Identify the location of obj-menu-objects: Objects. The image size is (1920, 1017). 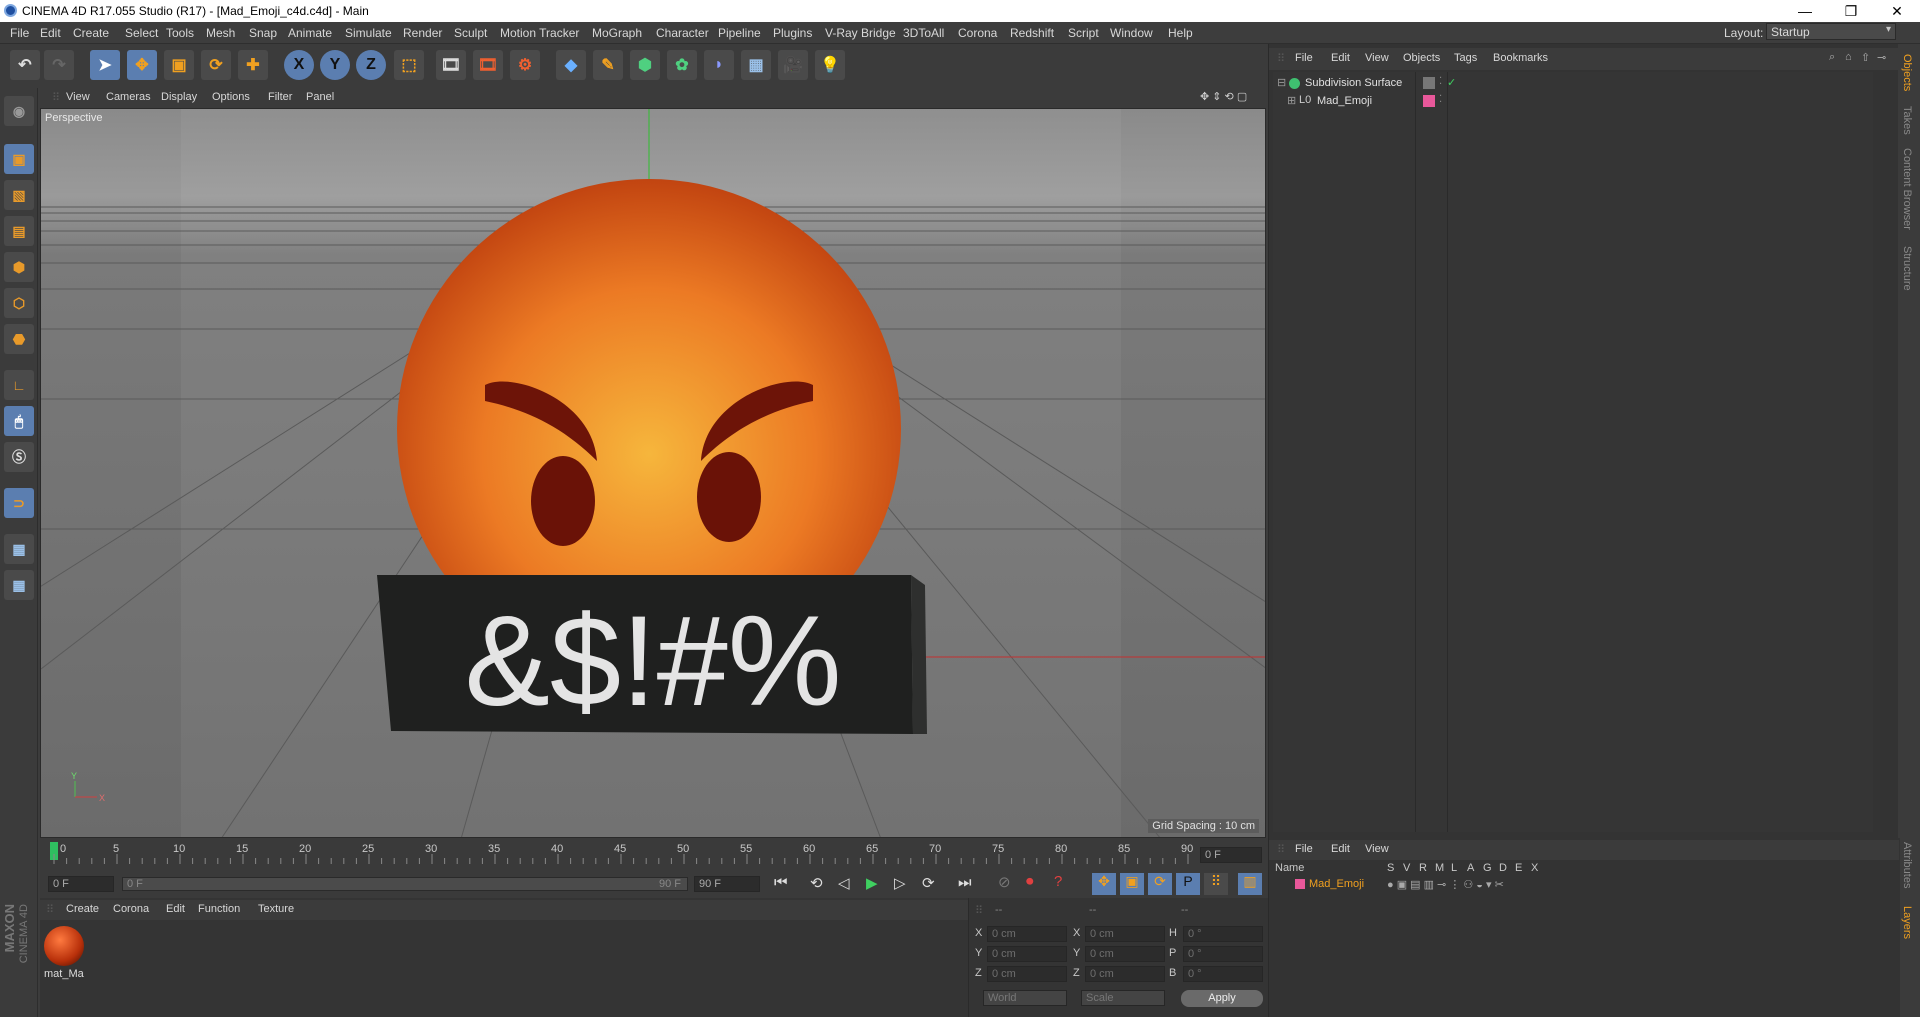
(1421, 58).